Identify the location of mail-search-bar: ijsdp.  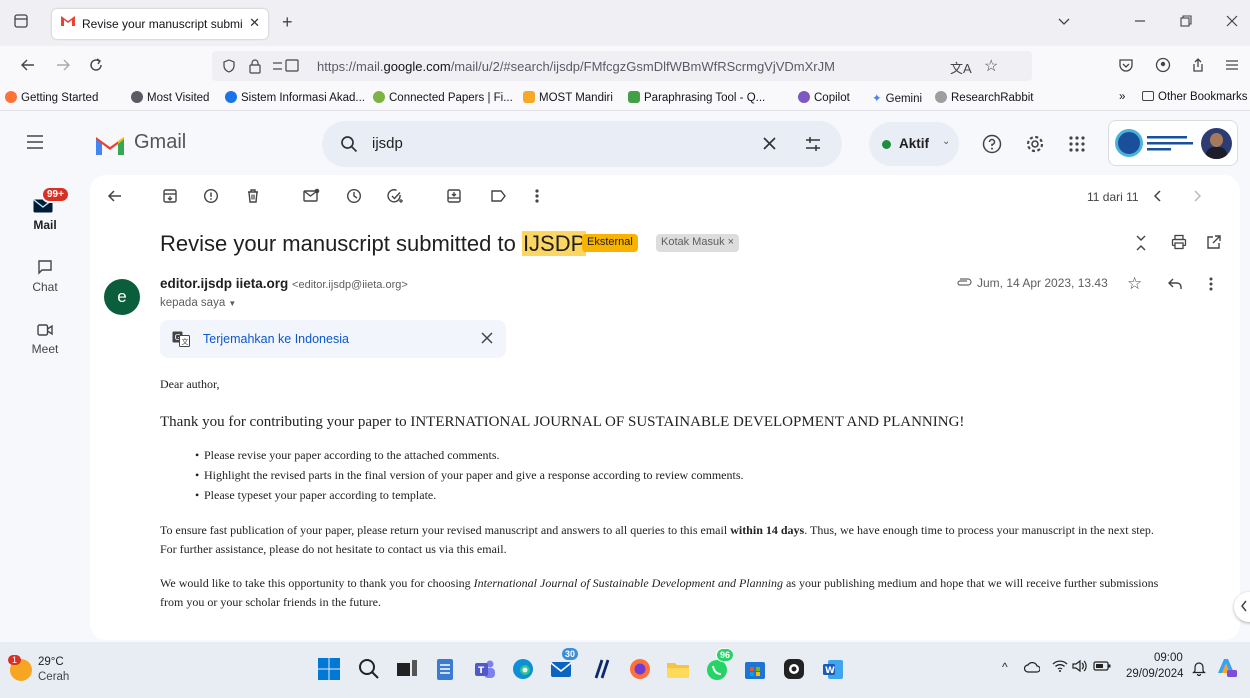
(582, 144).